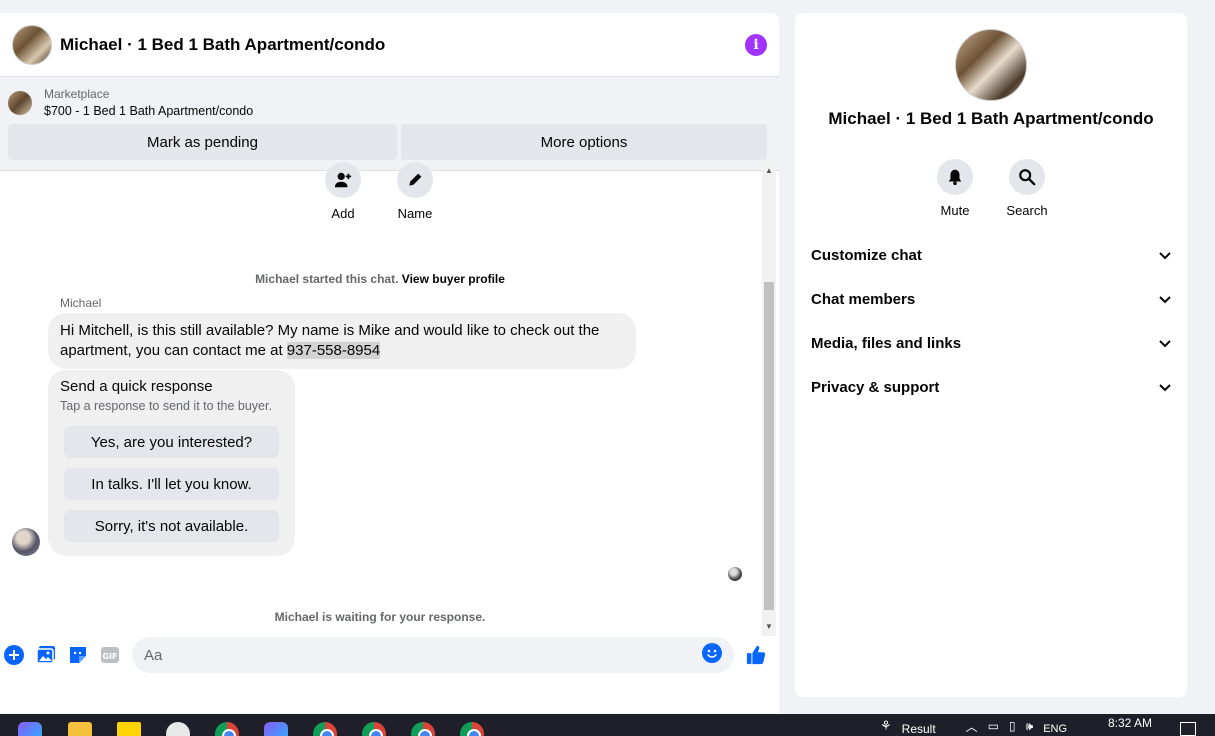  Describe the element at coordinates (875, 387) in the screenshot. I see `section-label: Privacy & support` at that location.